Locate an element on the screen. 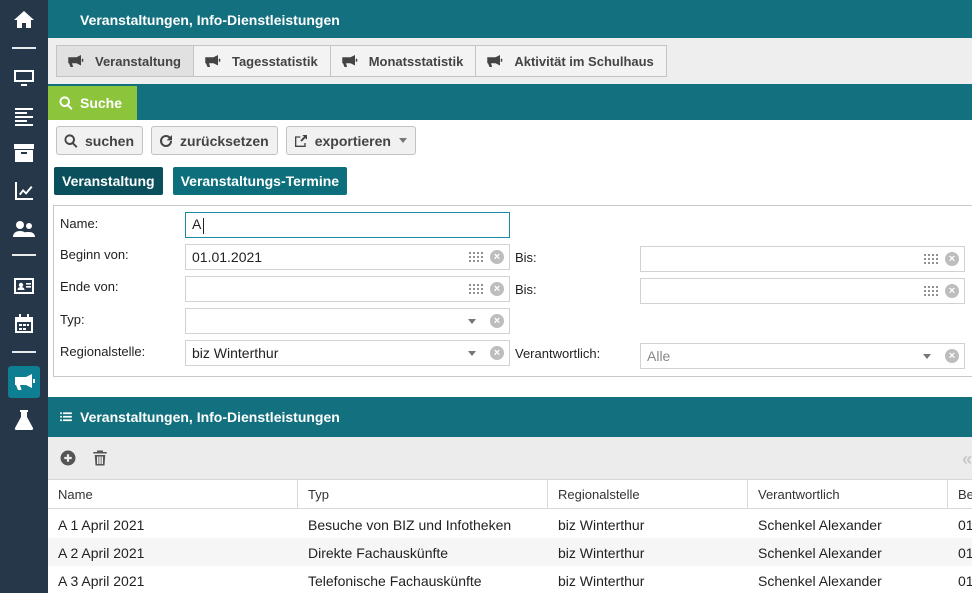 The image size is (972, 593). archive-icon is located at coordinates (24, 153).